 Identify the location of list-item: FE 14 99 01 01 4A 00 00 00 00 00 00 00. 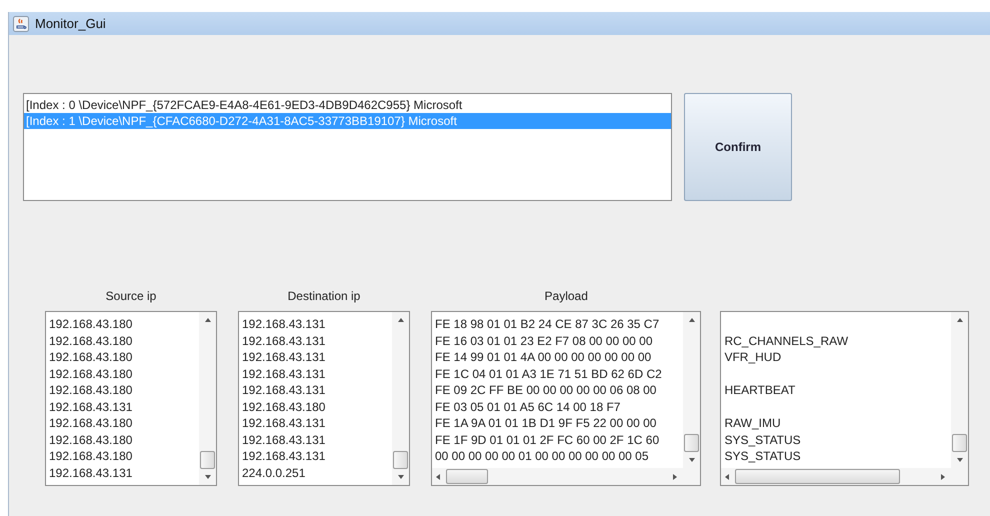
(543, 357).